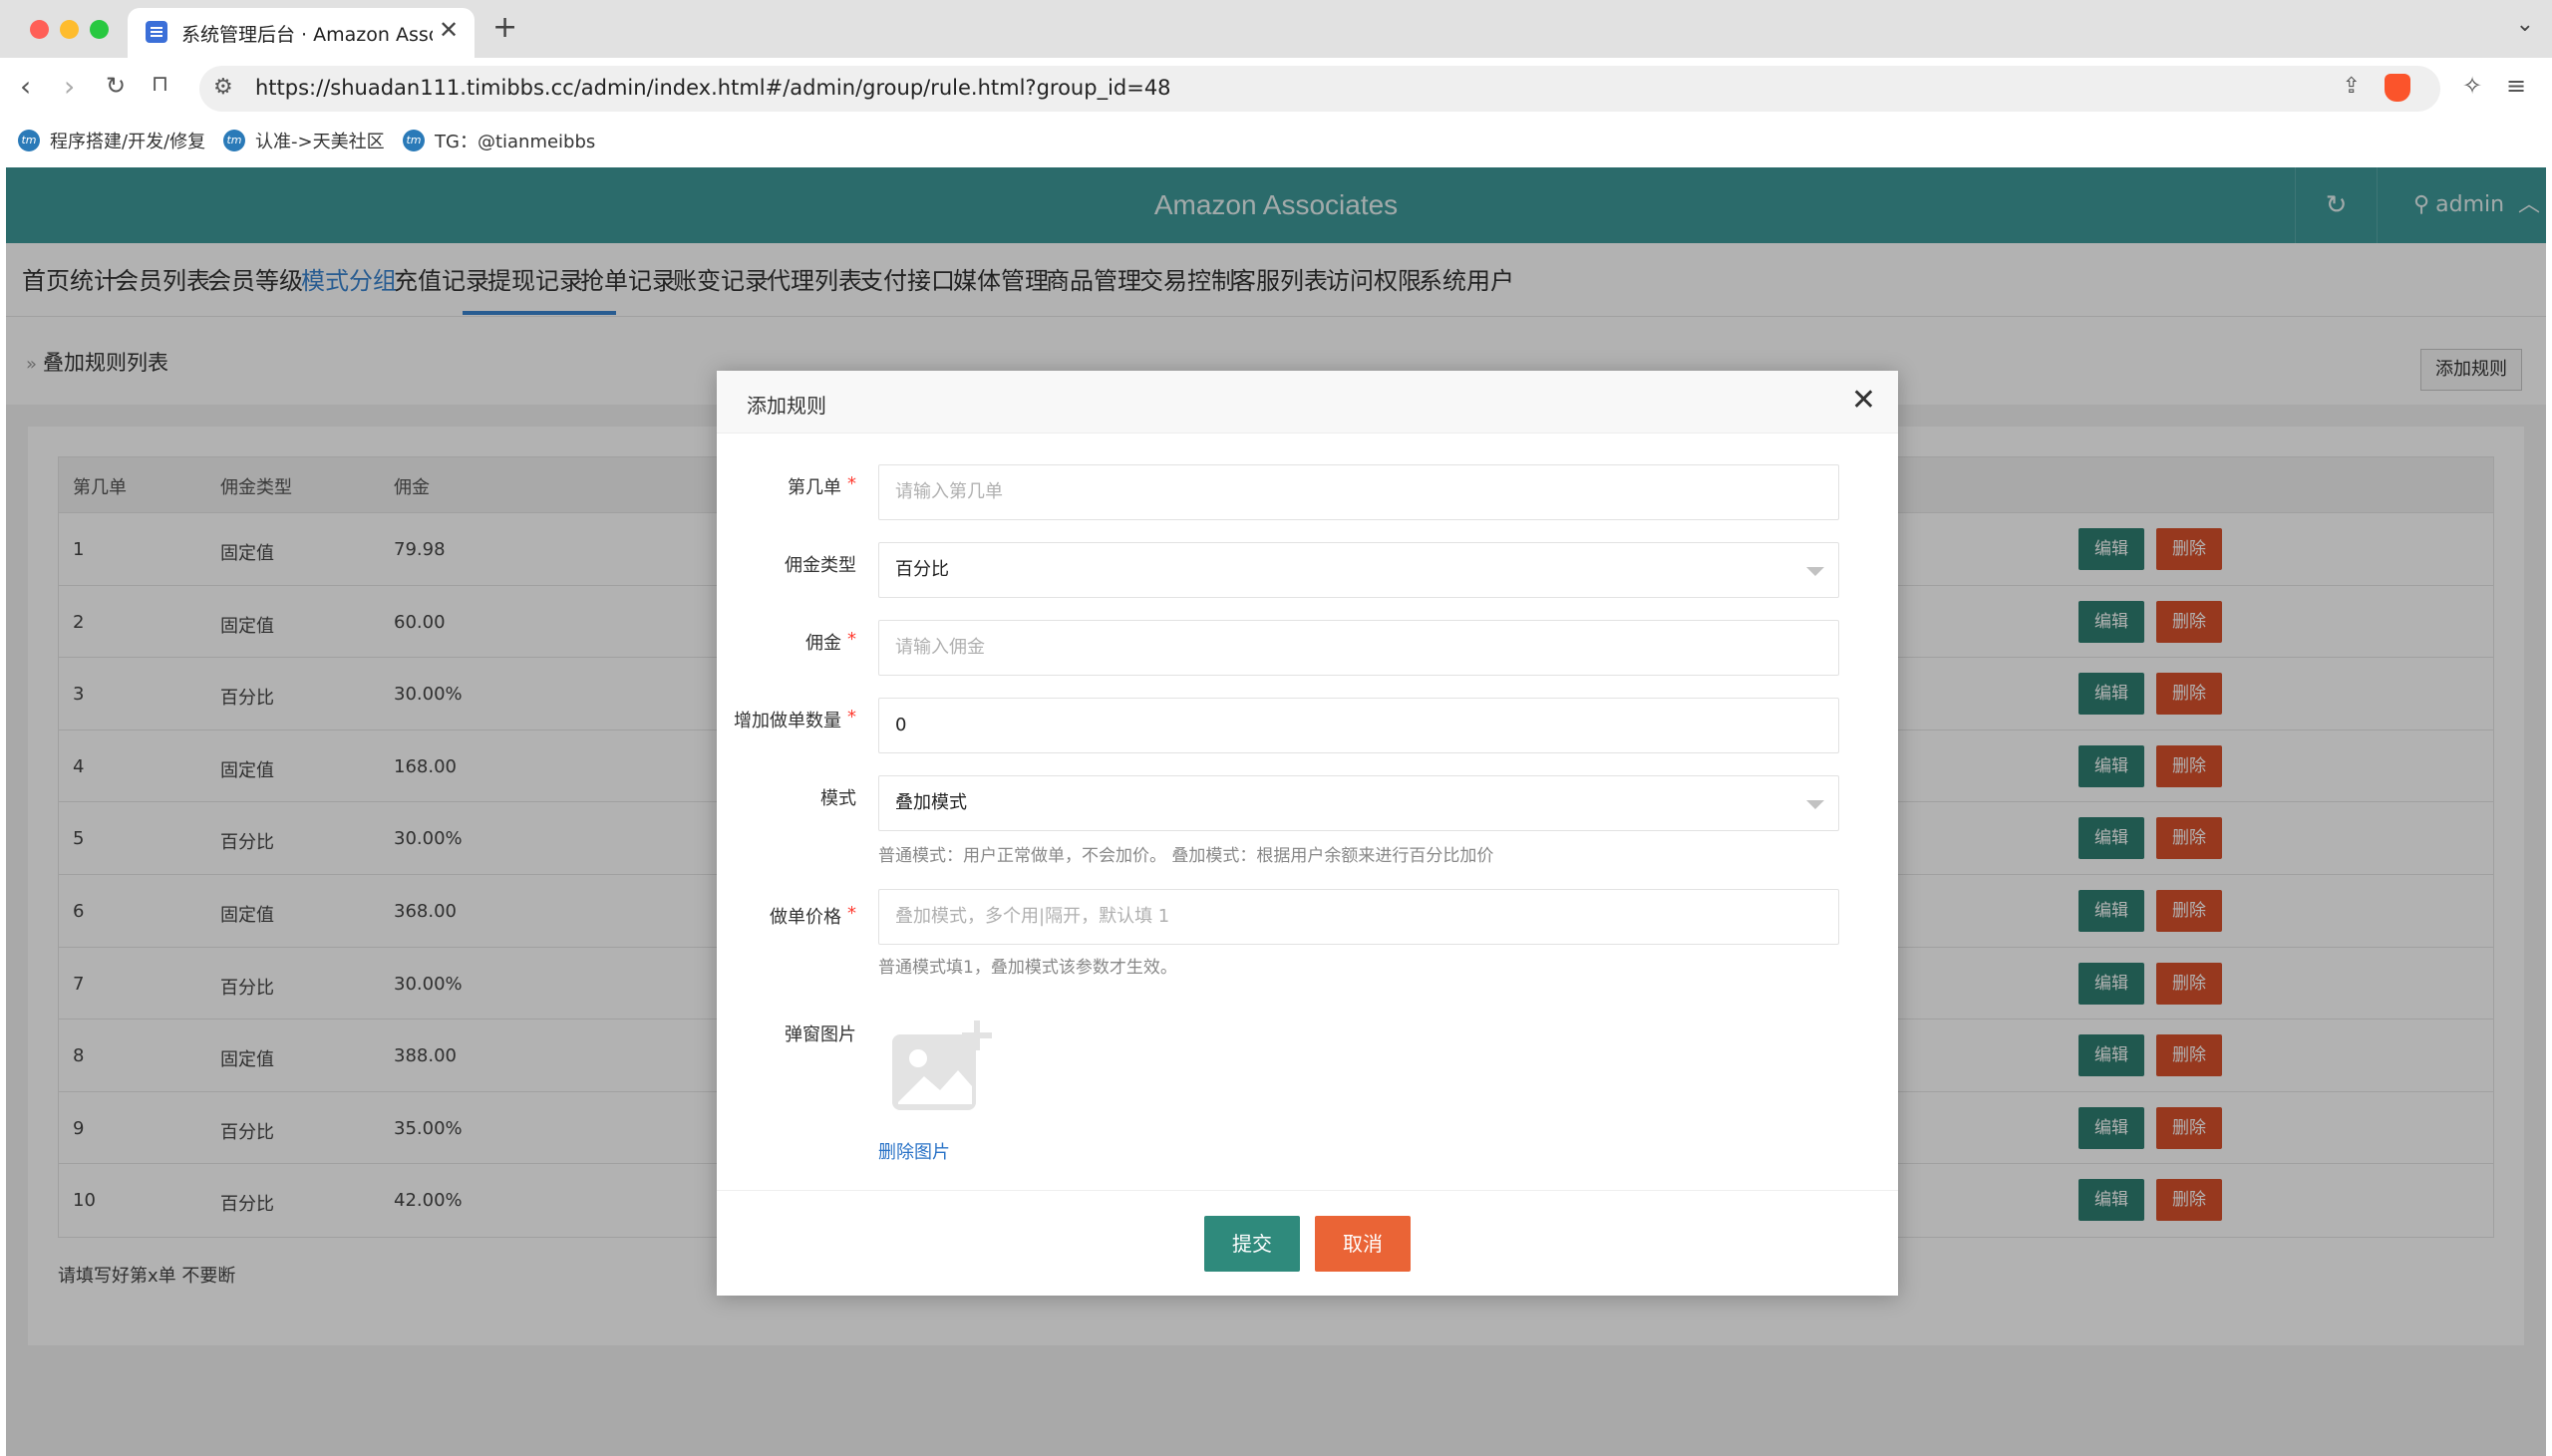 This screenshot has height=1456, width=2552. I want to click on submit-button: 提交, so click(1252, 1244).